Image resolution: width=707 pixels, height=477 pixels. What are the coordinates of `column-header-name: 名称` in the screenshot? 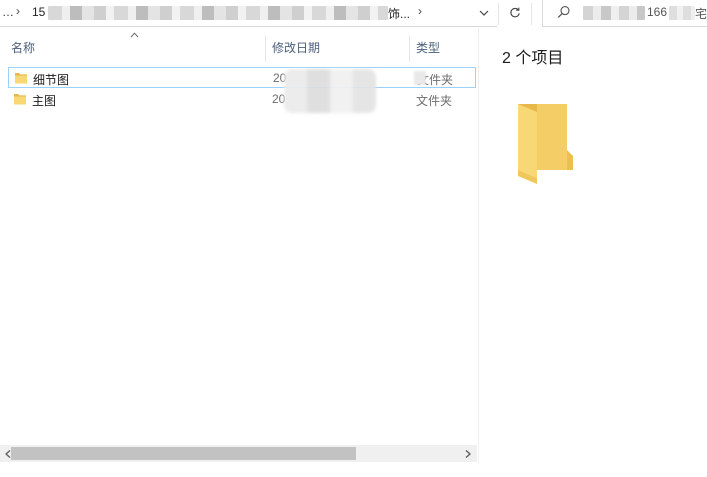 It's located at (136, 48).